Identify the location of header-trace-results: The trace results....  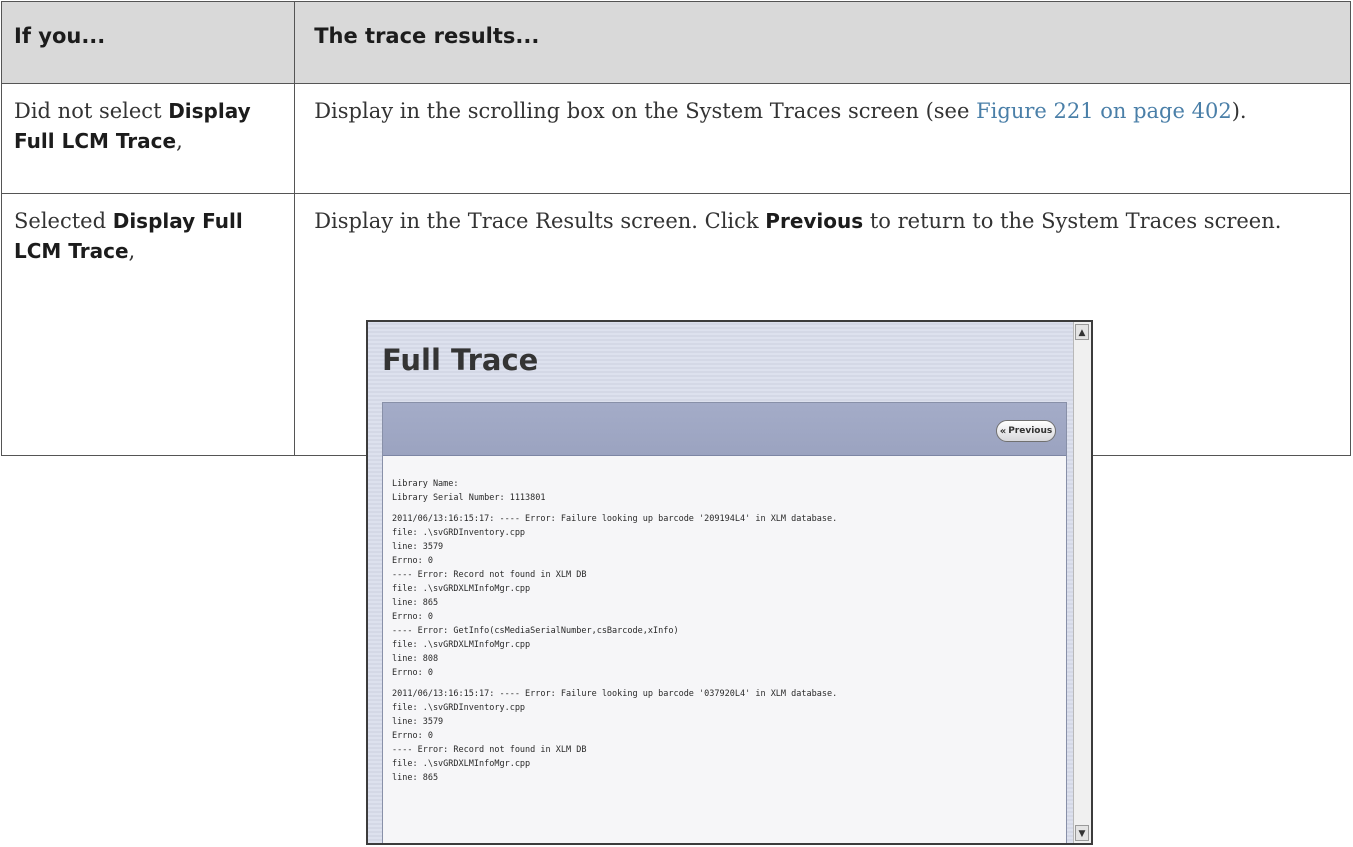
(822, 42).